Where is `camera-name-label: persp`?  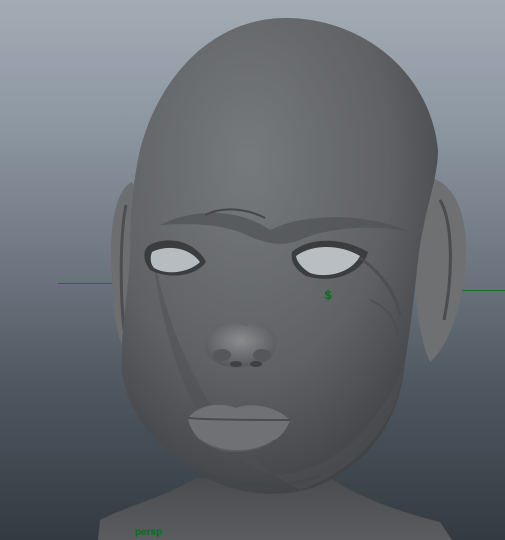 camera-name-label: persp is located at coordinates (149, 532).